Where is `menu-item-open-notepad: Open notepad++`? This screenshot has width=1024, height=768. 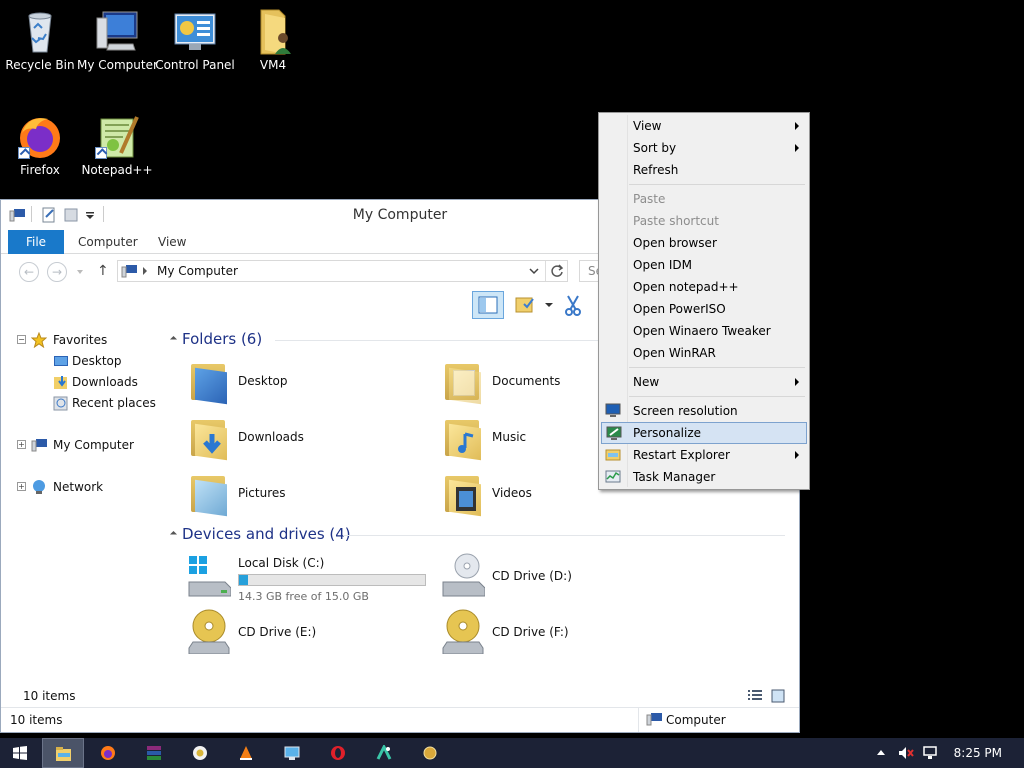 menu-item-open-notepad: Open notepad++ is located at coordinates (704, 287).